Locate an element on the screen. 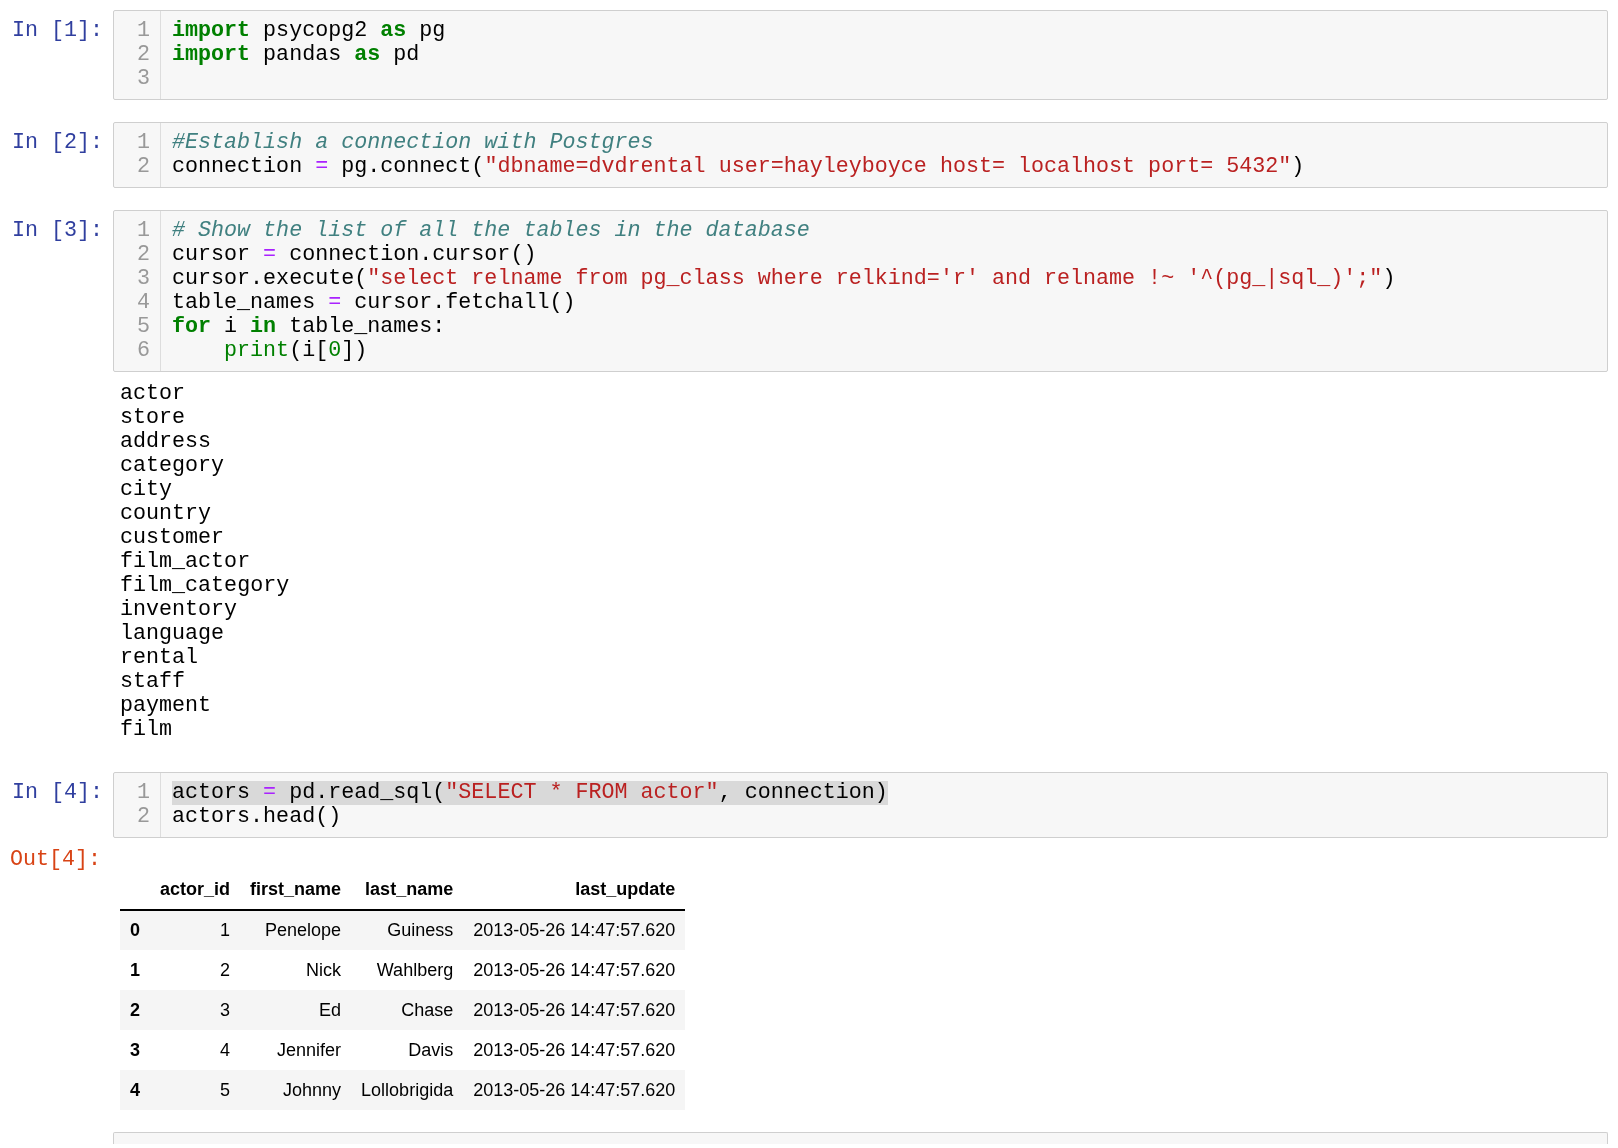 This screenshot has height=1148, width=1618. output-line: film_category is located at coordinates (205, 586).